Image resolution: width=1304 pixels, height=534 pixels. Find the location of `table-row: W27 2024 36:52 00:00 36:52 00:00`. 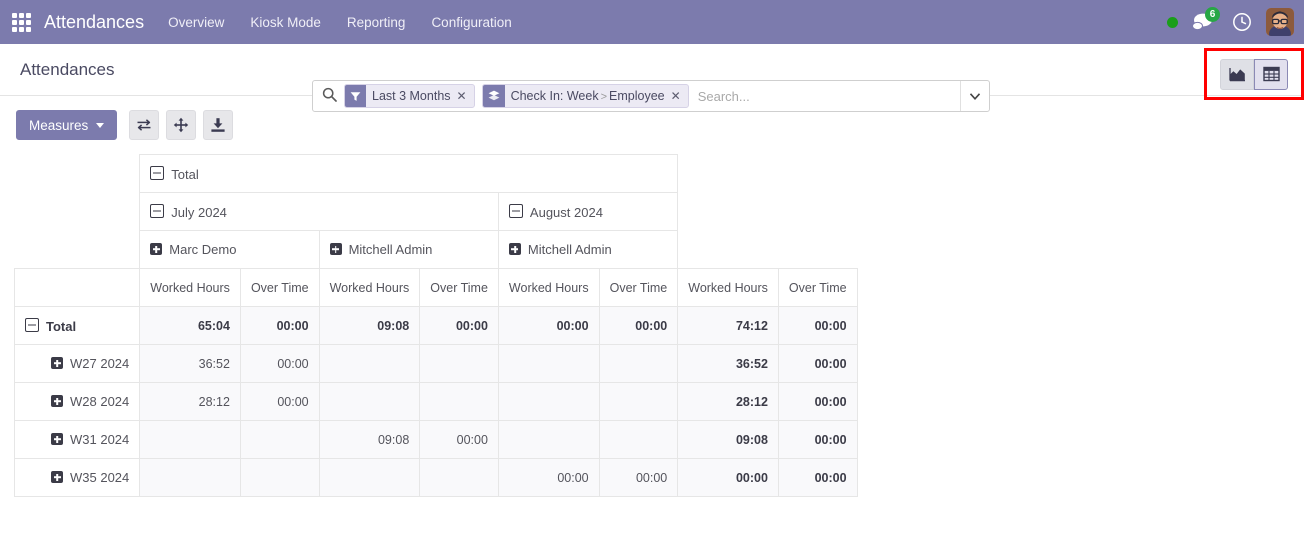

table-row: W27 2024 36:52 00:00 36:52 00:00 is located at coordinates (435, 363).